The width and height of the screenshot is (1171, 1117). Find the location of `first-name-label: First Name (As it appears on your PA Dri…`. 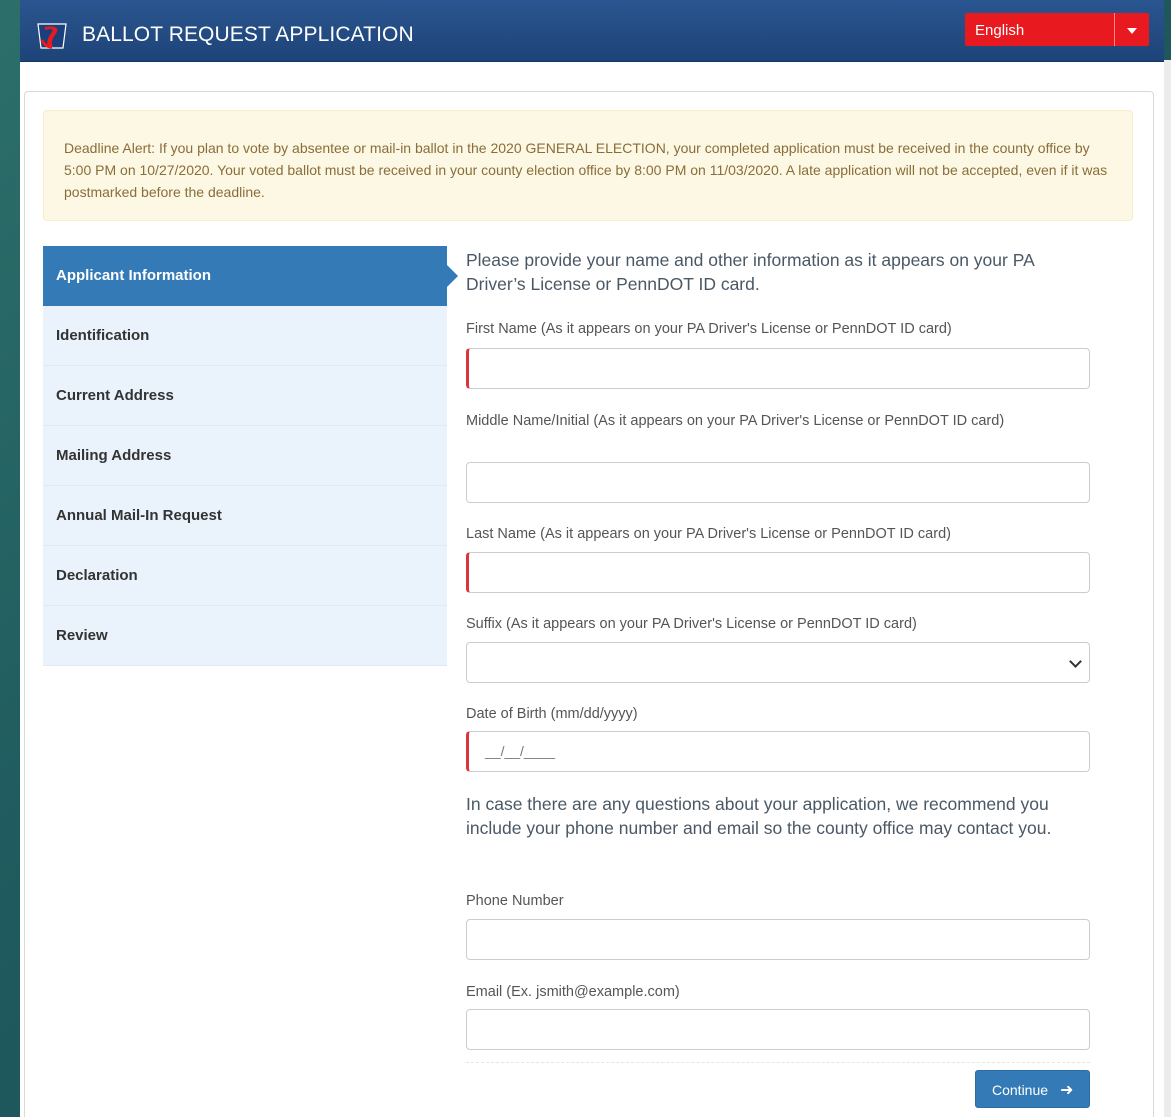

first-name-label: First Name (As it appears on your PA Dri… is located at coordinates (709, 329).